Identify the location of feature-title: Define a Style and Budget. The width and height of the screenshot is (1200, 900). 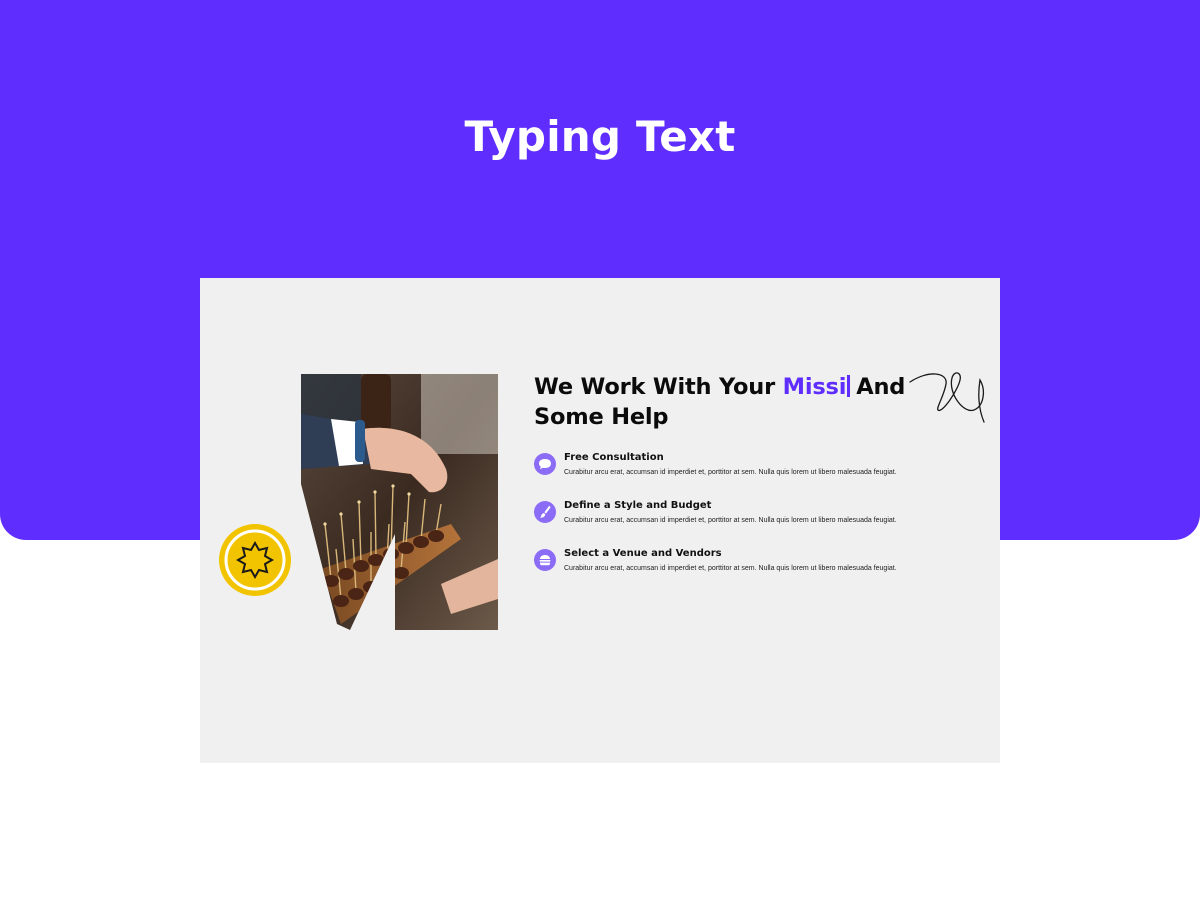
(638, 505).